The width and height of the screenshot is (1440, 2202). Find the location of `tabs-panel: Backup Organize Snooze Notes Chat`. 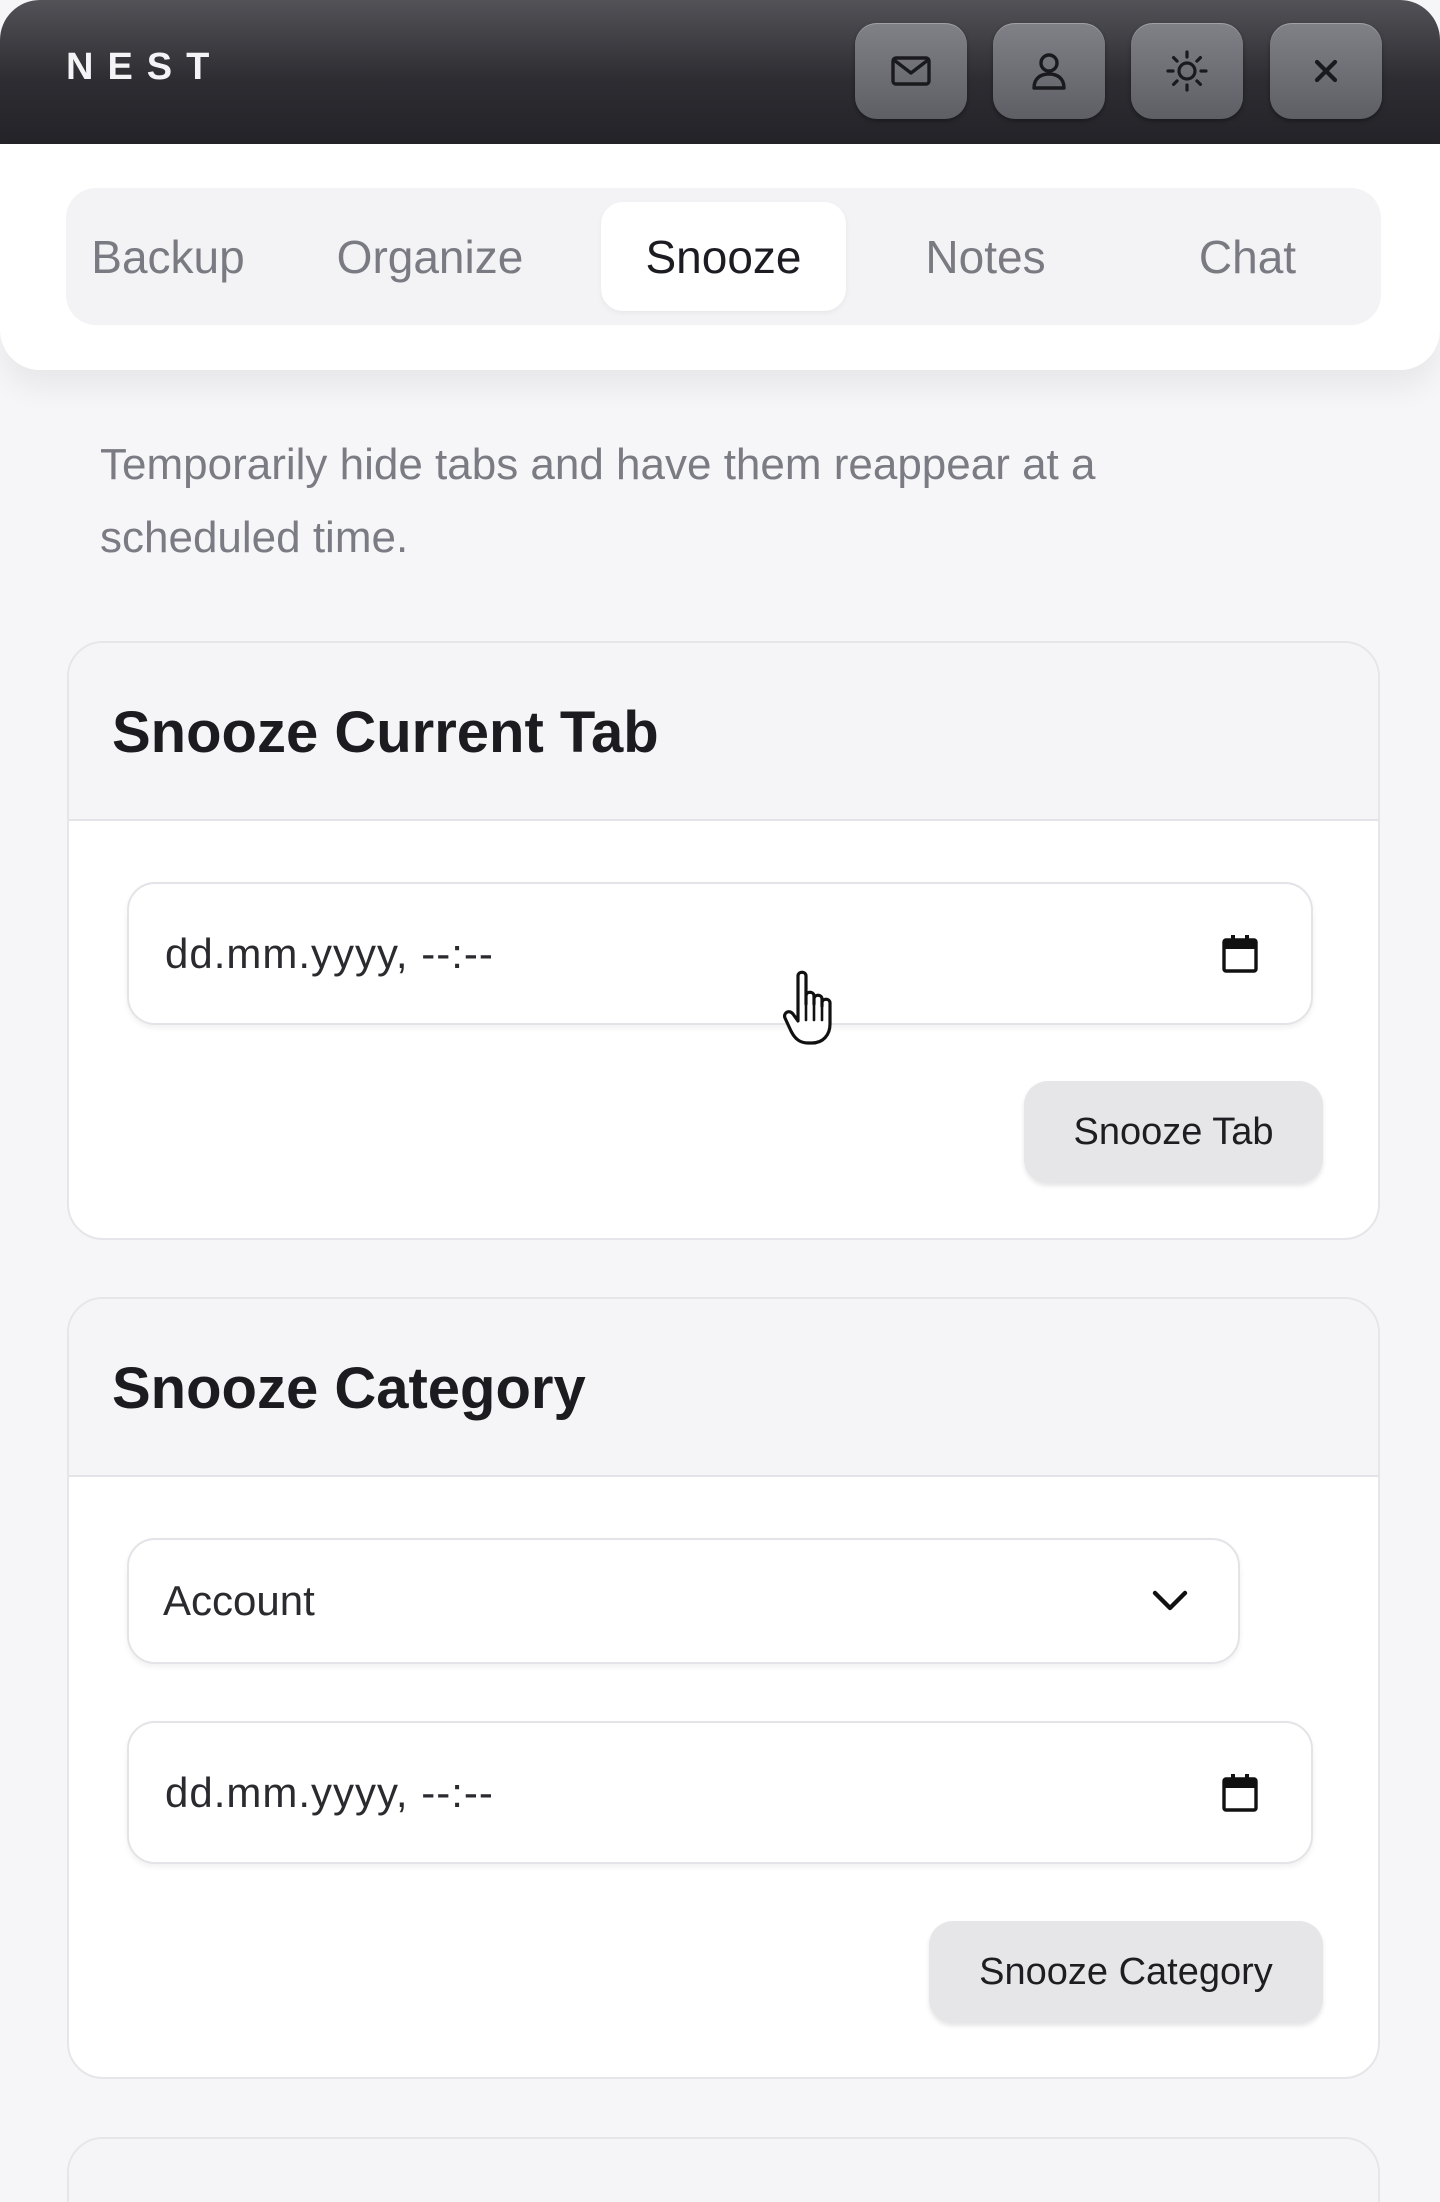

tabs-panel: Backup Organize Snooze Notes Chat is located at coordinates (720, 257).